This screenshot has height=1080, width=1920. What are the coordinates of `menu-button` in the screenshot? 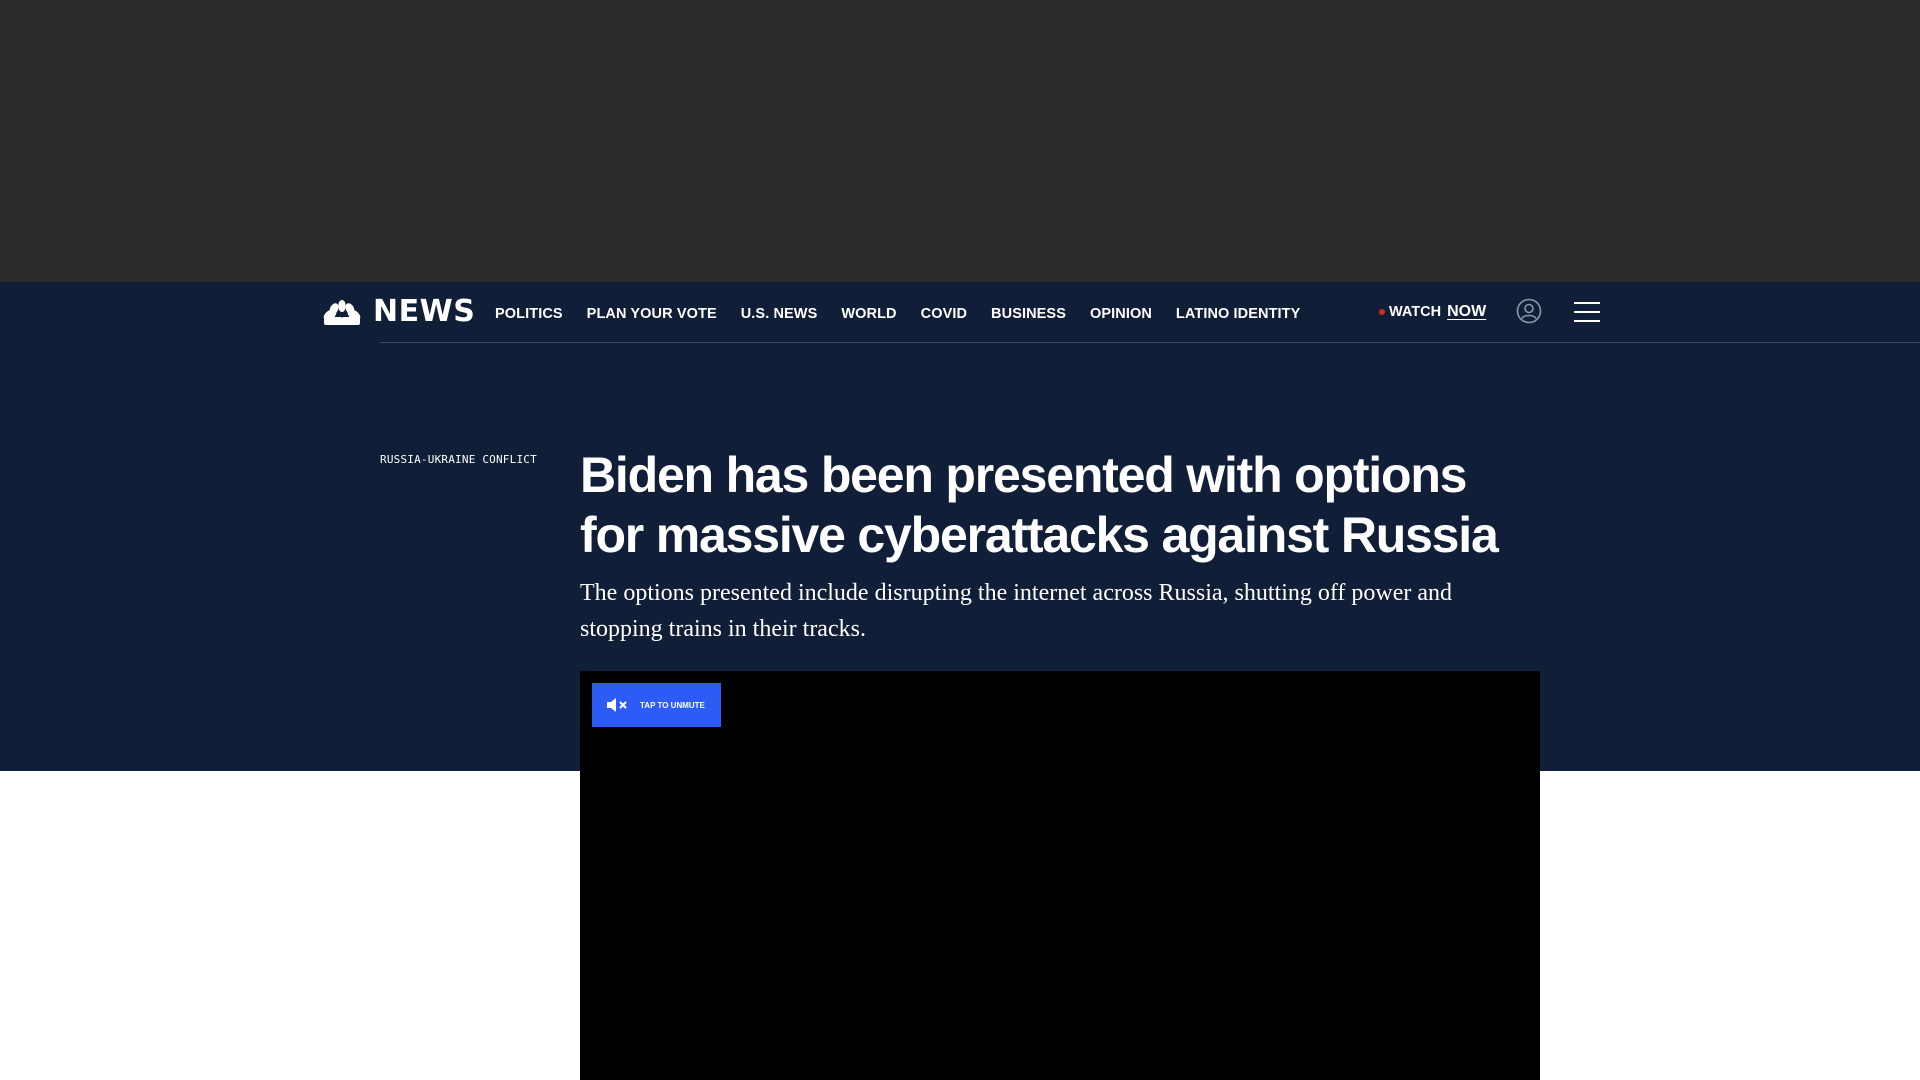 It's located at (1587, 312).